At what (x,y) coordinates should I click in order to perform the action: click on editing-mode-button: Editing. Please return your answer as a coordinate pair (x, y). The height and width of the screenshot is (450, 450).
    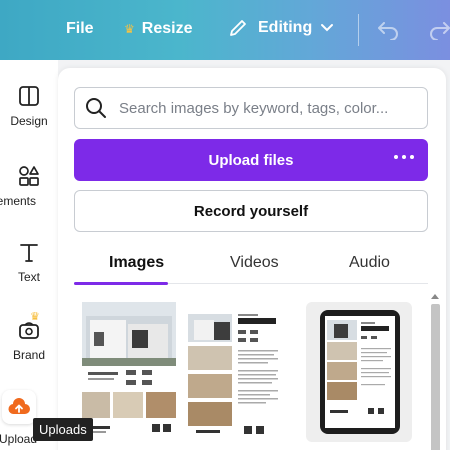
    Looking at the image, I should click on (286, 28).